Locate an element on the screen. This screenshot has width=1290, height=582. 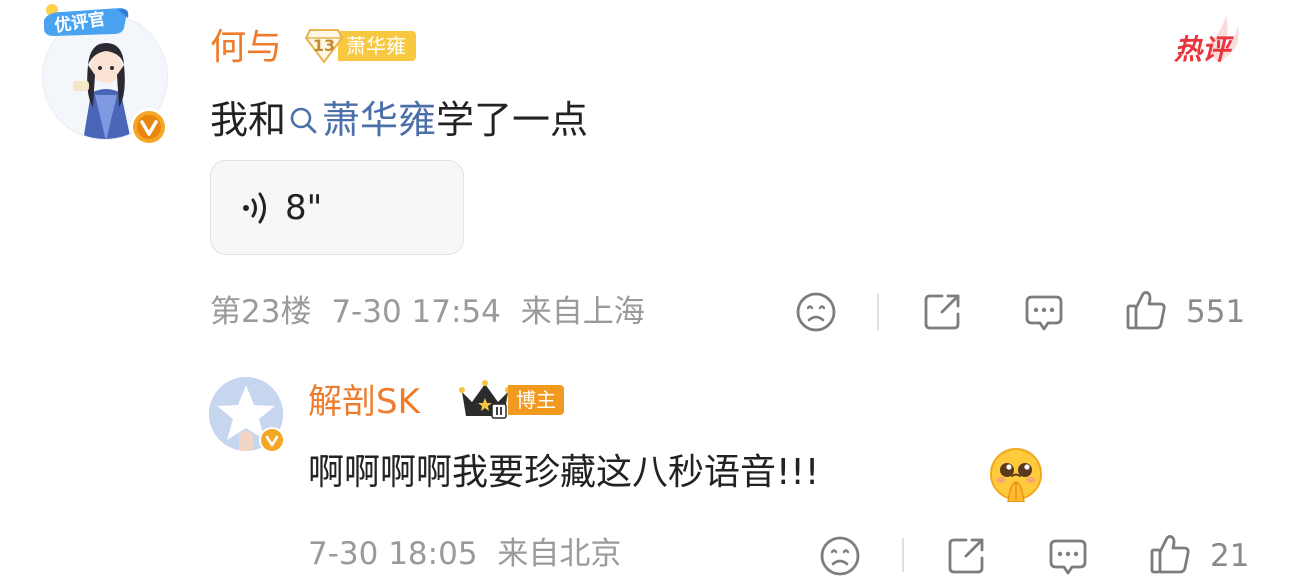
content-prefix: 我和 is located at coordinates (248, 120).